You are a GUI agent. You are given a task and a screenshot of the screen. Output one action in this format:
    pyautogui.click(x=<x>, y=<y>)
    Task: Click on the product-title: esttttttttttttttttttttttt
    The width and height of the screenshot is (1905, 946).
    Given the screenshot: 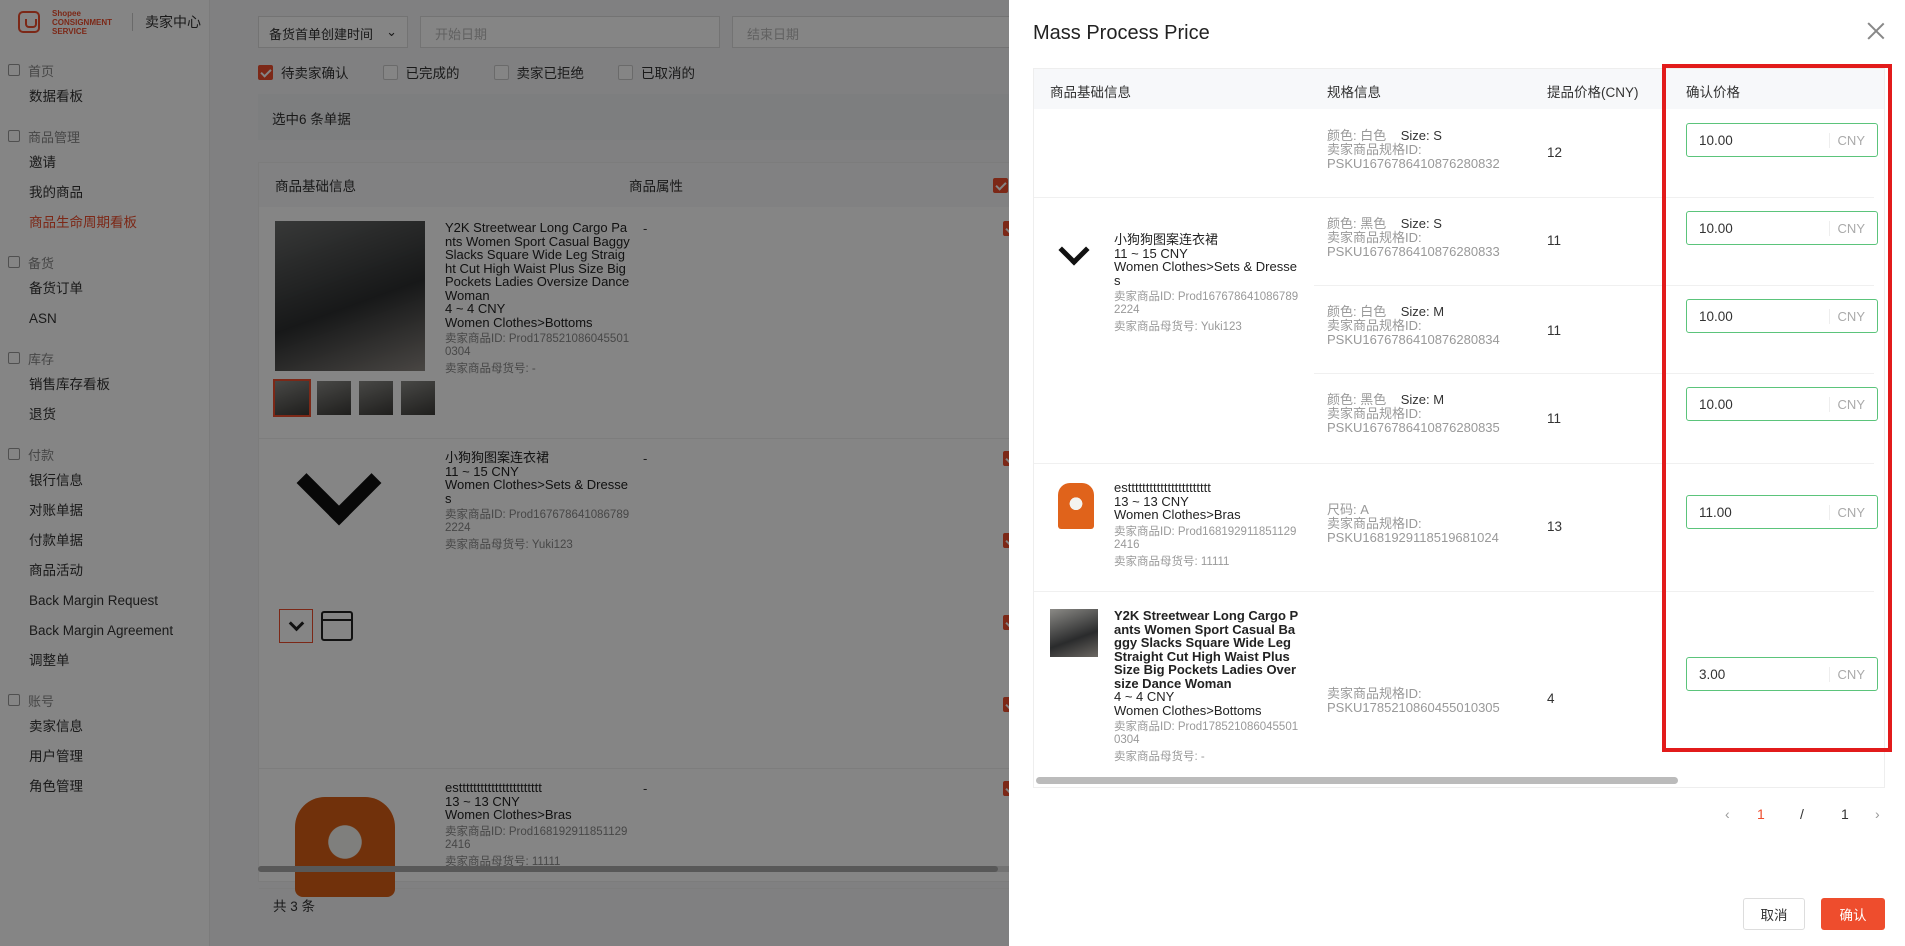 What is the action you would take?
    pyautogui.click(x=1162, y=487)
    